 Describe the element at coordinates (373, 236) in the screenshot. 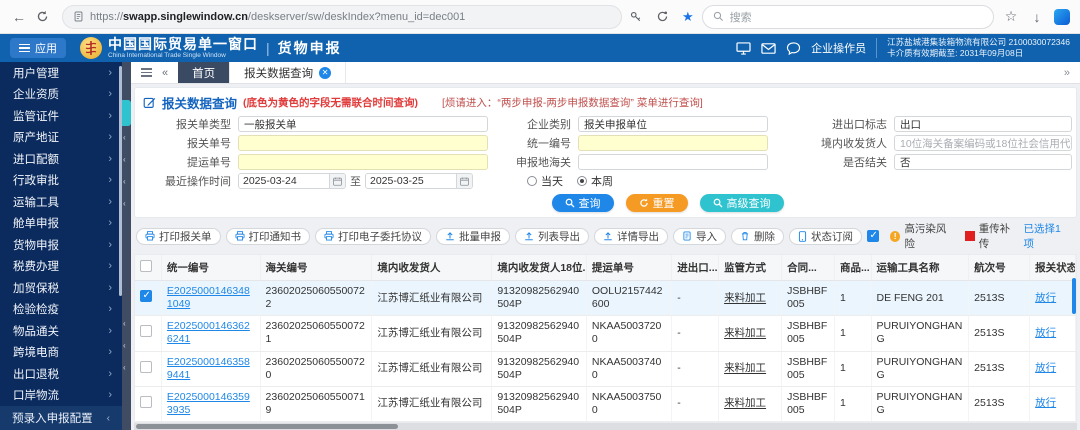

I see `print-agreement-button: 打印电子委托协议` at that location.